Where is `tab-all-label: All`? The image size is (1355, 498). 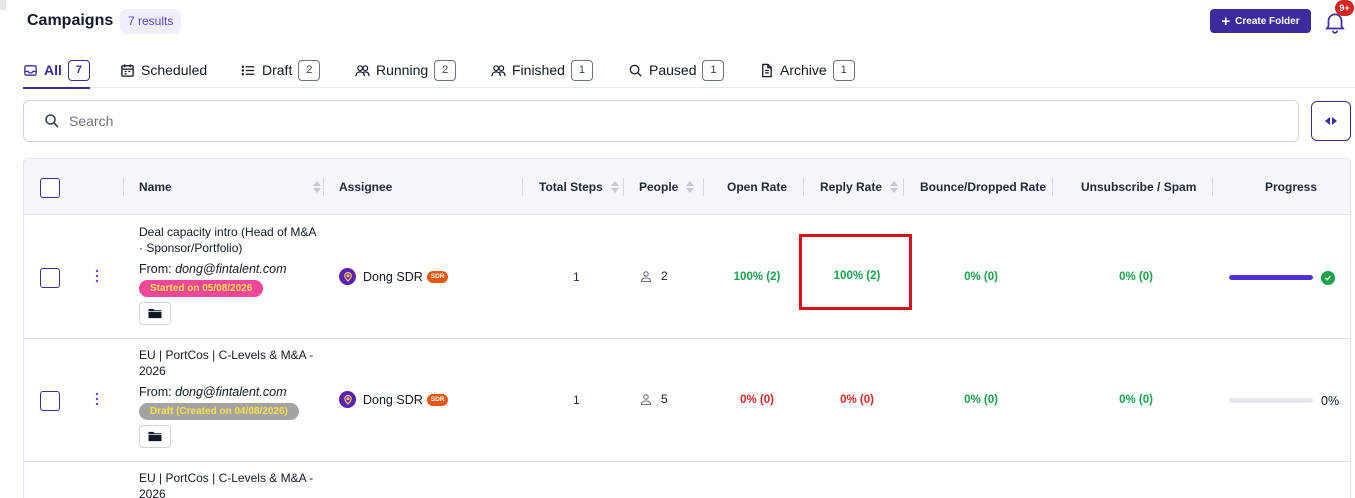
tab-all-label: All is located at coordinates (53, 70).